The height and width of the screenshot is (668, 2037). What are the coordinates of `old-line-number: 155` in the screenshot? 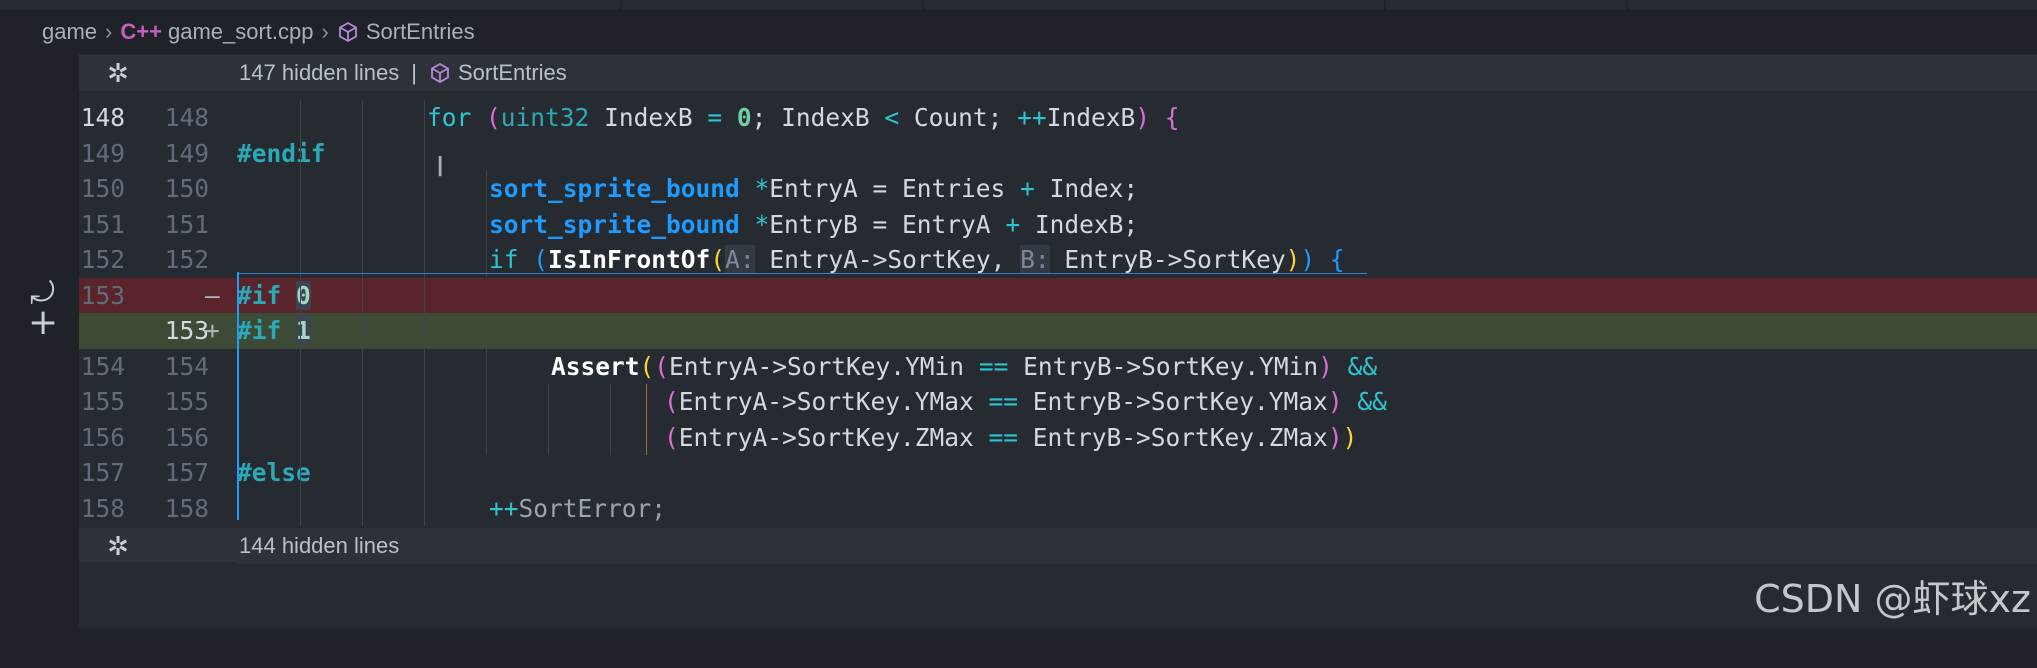 It's located at (102, 401).